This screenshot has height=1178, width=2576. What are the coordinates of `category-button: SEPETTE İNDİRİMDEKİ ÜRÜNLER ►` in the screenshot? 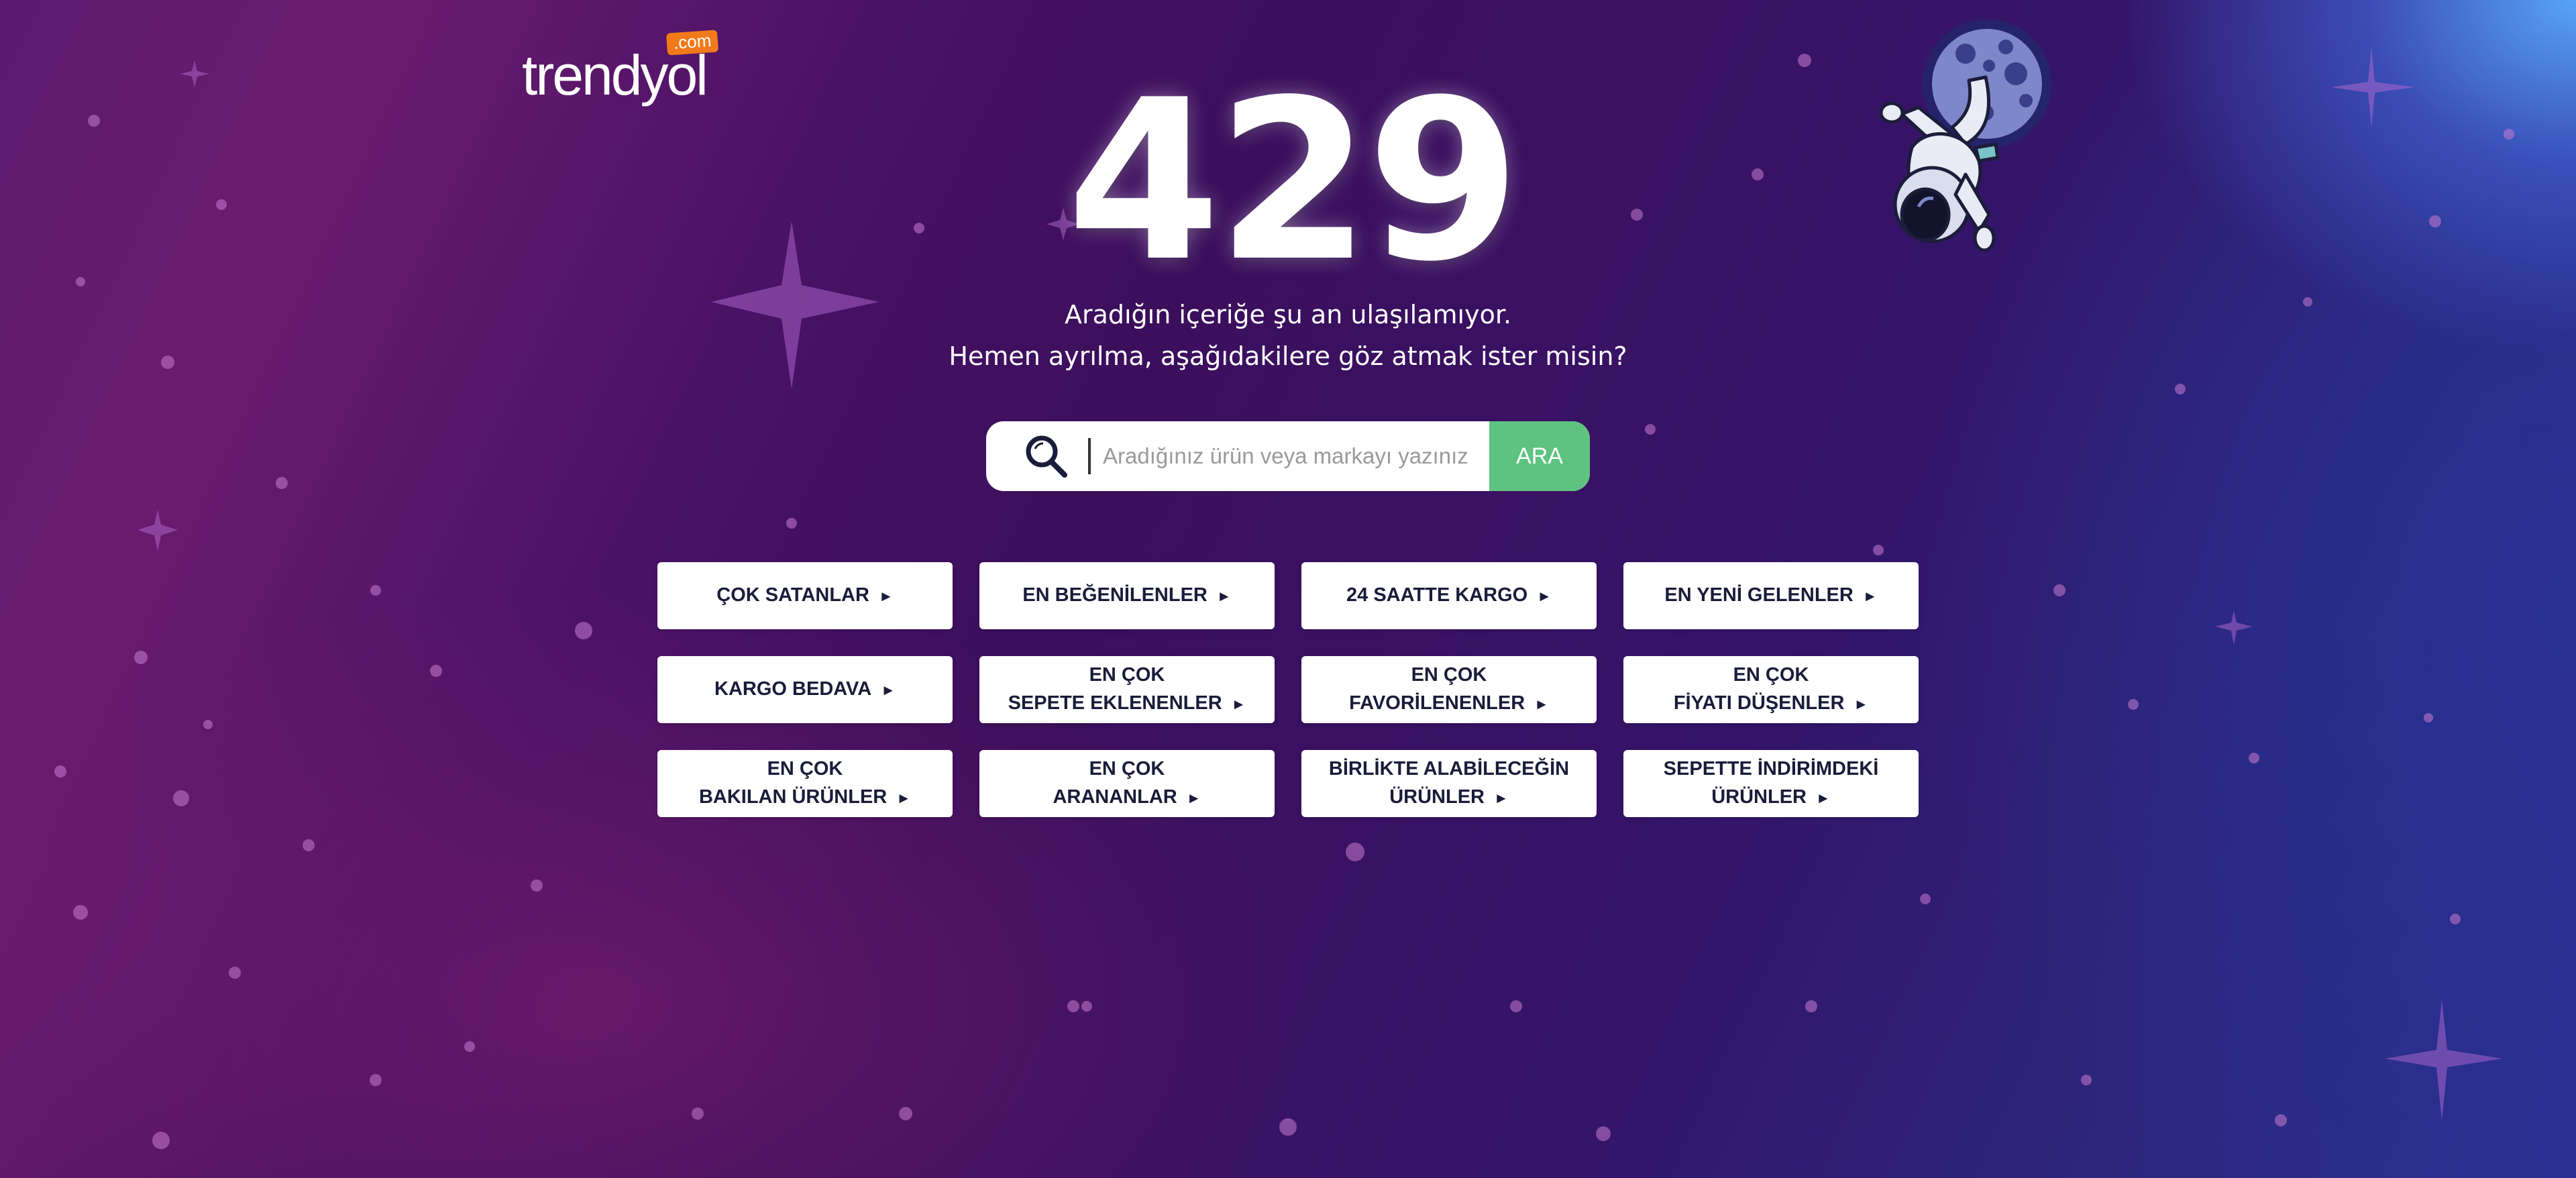 It's located at (1771, 784).